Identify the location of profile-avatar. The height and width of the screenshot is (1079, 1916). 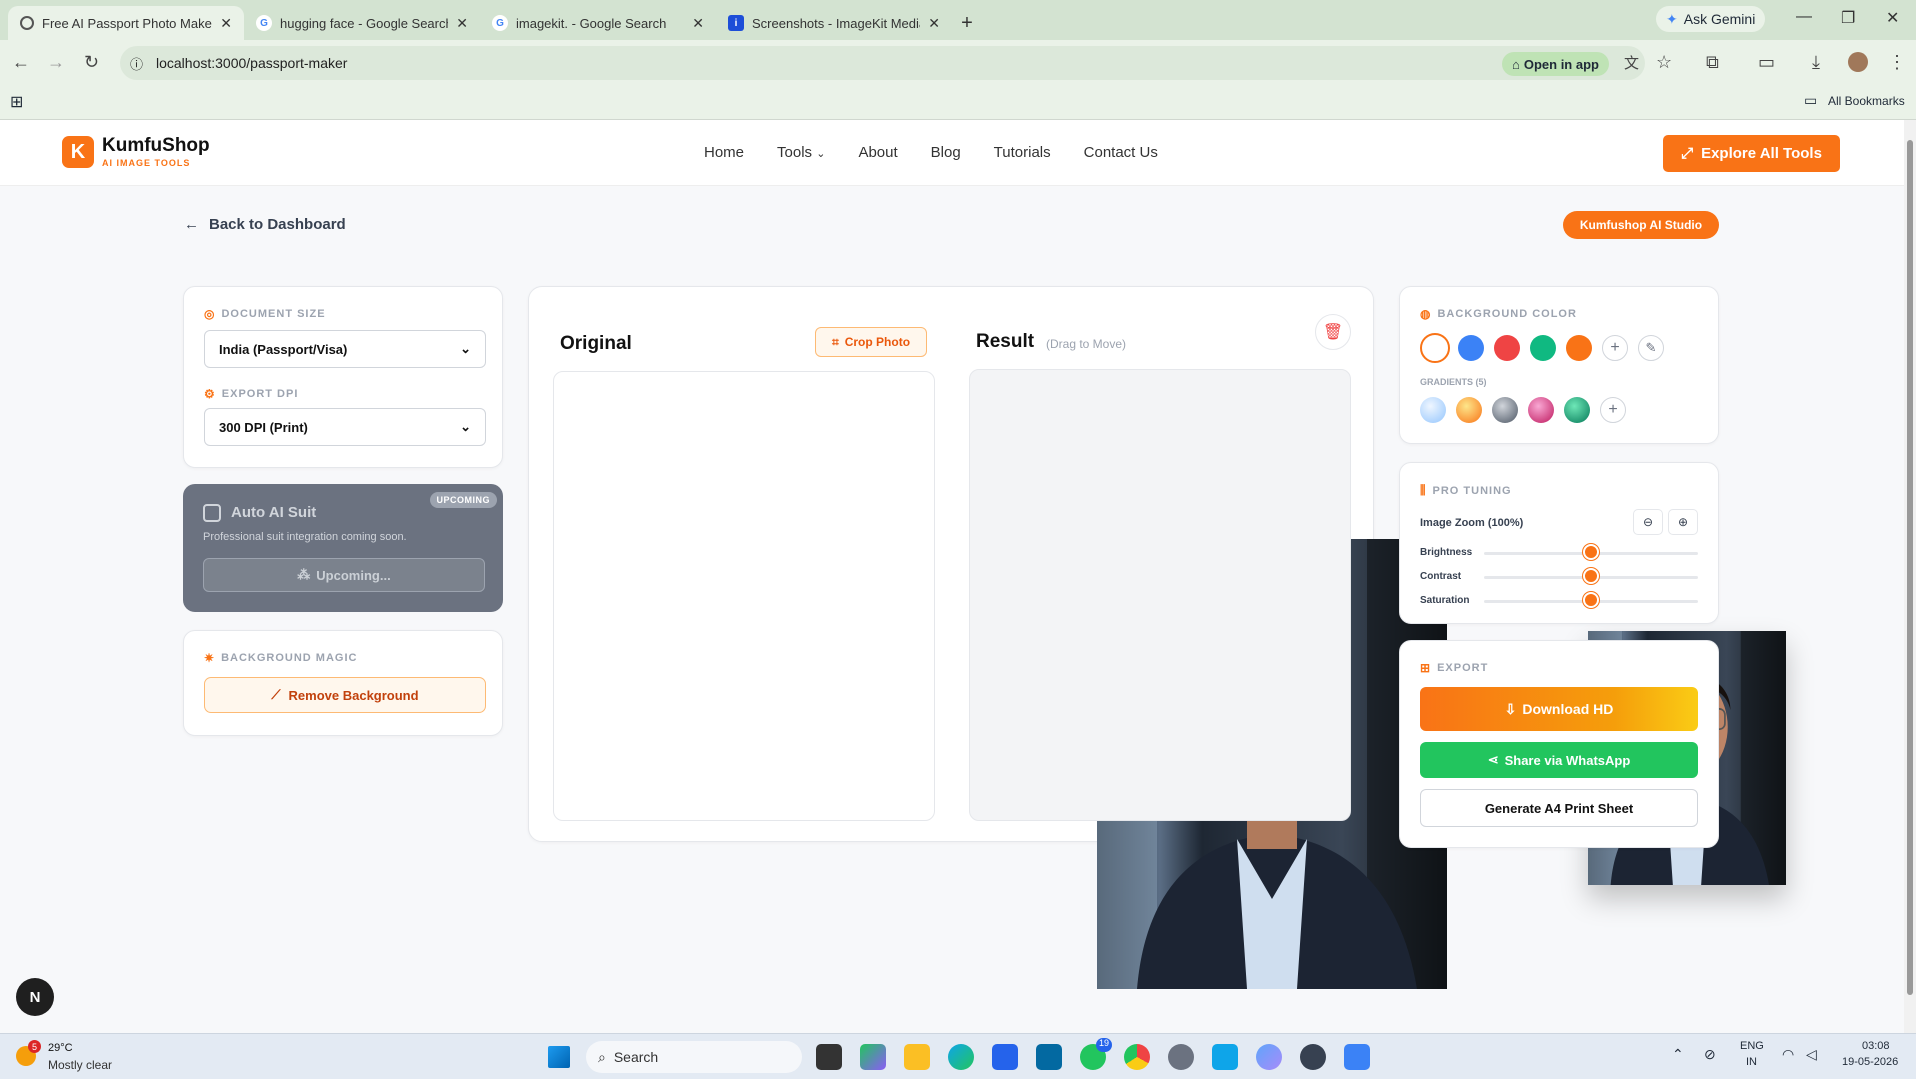
(1858, 62).